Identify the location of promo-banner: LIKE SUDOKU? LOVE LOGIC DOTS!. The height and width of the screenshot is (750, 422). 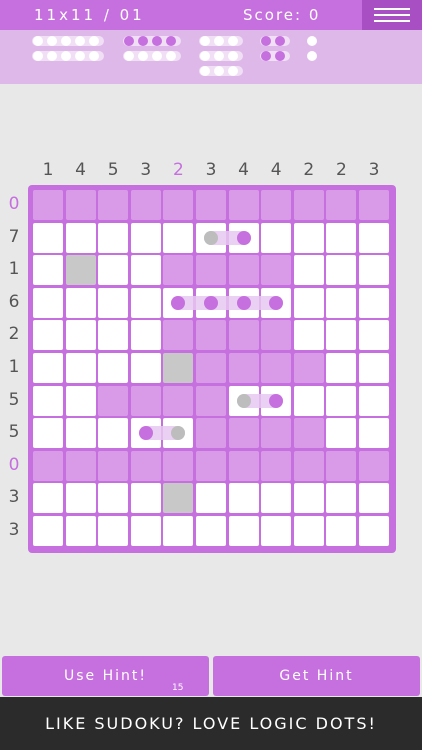
(211, 723).